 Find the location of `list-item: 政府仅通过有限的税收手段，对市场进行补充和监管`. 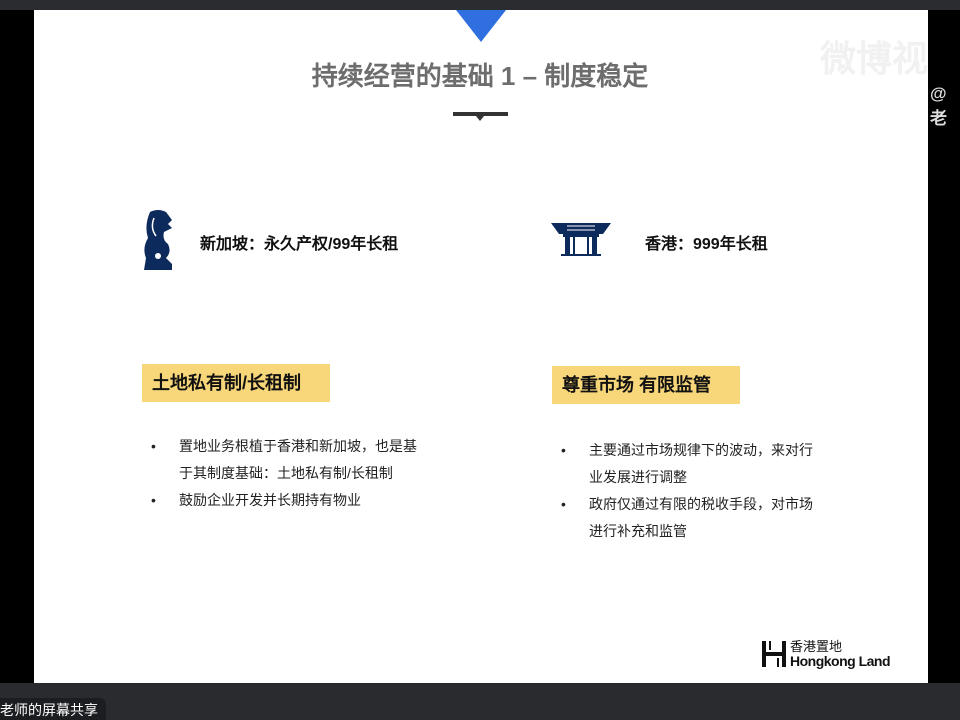

list-item: 政府仅通过有限的税收手段，对市场进行补充和监管 is located at coordinates (692, 518).